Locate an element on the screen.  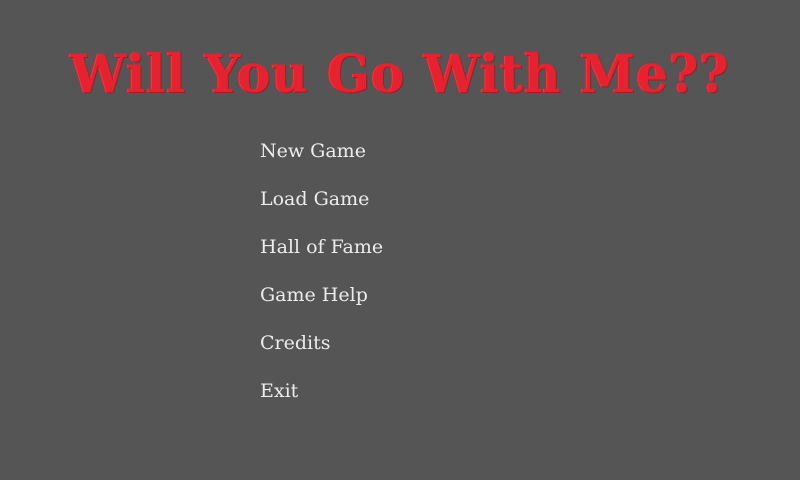
menu-item-exit: Exit is located at coordinates (321, 401).